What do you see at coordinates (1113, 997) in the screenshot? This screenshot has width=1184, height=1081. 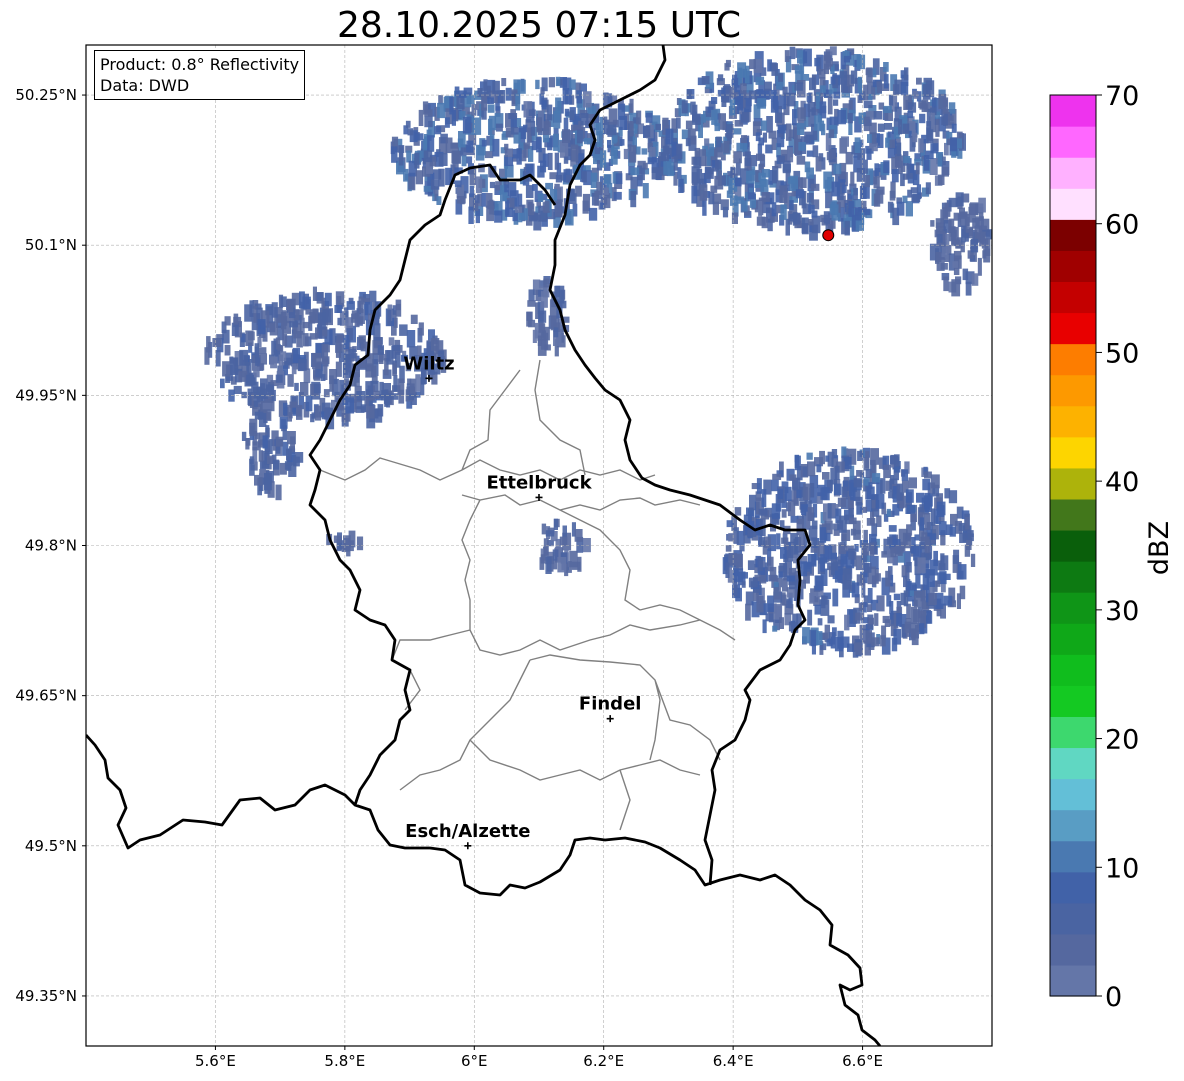 I see `colorbar-tick-label: 0` at bounding box center [1113, 997].